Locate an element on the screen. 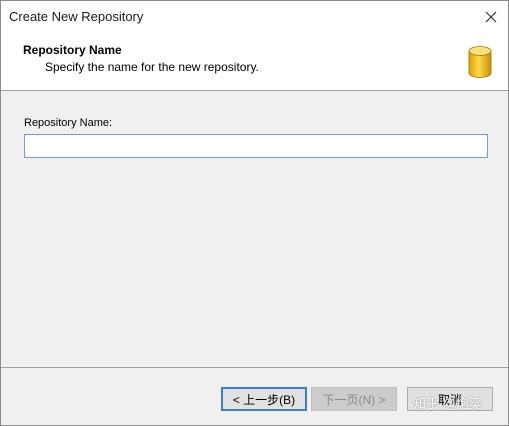 This screenshot has width=509, height=426. close-button is located at coordinates (491, 17).